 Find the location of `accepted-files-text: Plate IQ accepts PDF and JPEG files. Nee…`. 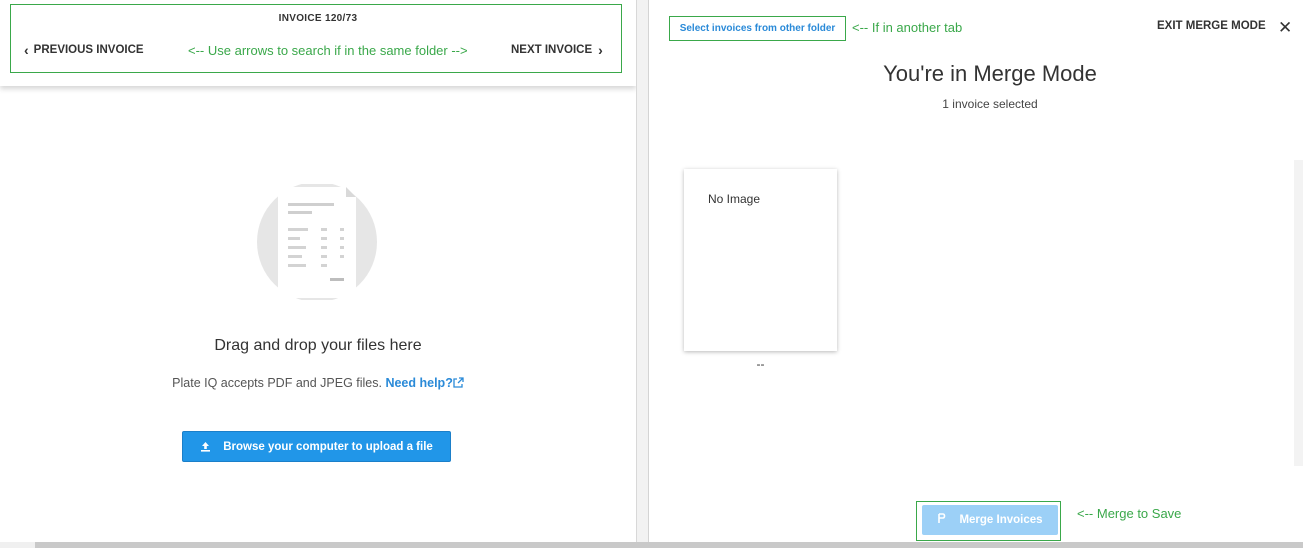

accepted-files-text: Plate IQ accepts PDF and JPEG files. Nee… is located at coordinates (318, 383).